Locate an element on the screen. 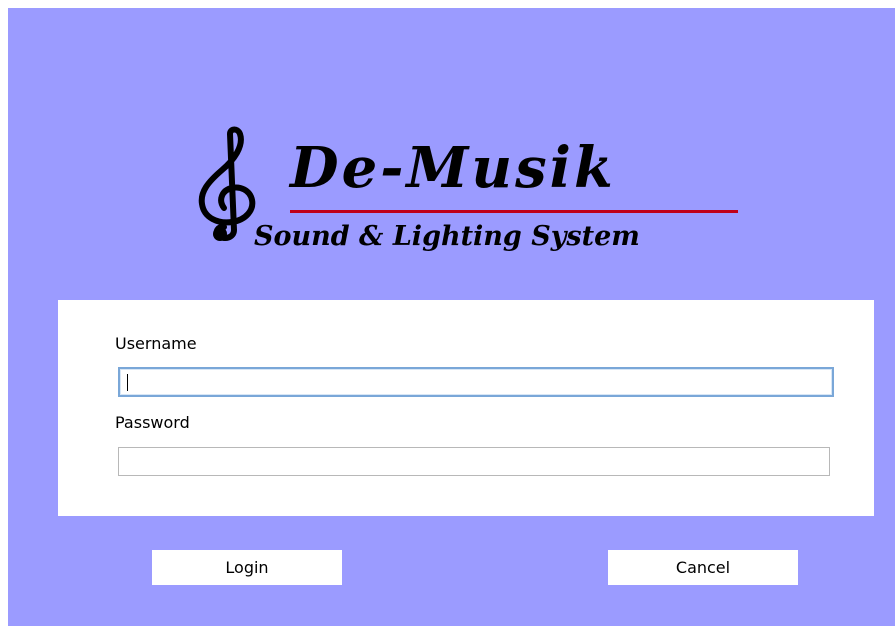 This screenshot has height=626, width=895. password-input is located at coordinates (474, 461).